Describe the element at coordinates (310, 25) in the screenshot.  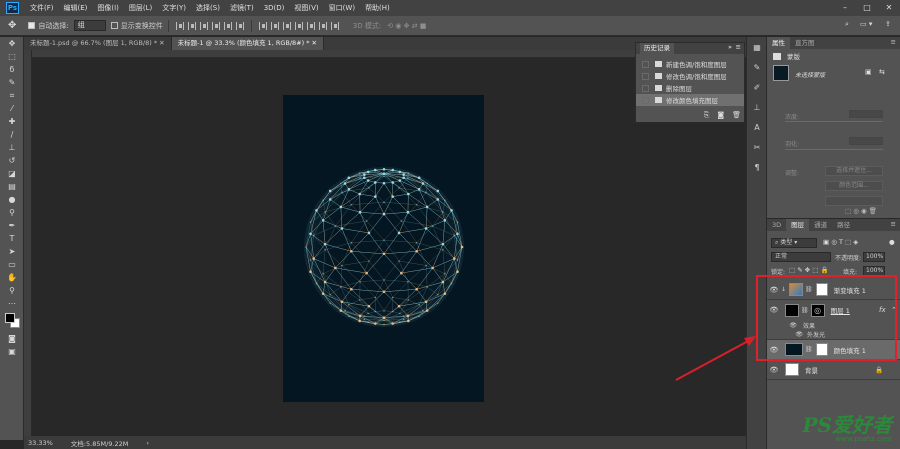
I see `distribute-hcenter-icon` at that location.